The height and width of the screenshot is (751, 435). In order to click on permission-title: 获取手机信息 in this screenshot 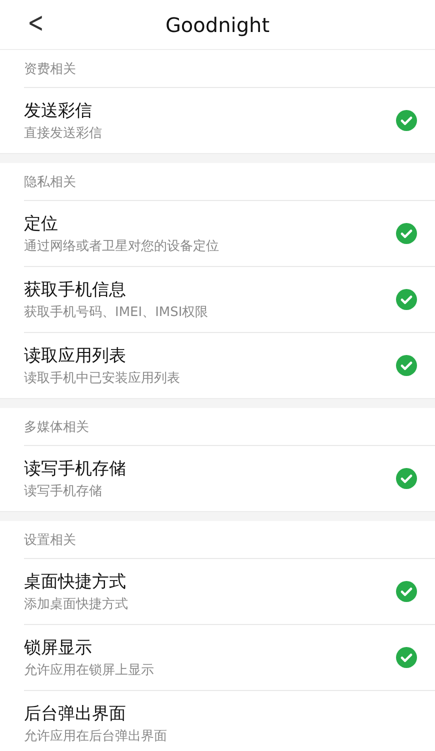, I will do `click(75, 290)`.